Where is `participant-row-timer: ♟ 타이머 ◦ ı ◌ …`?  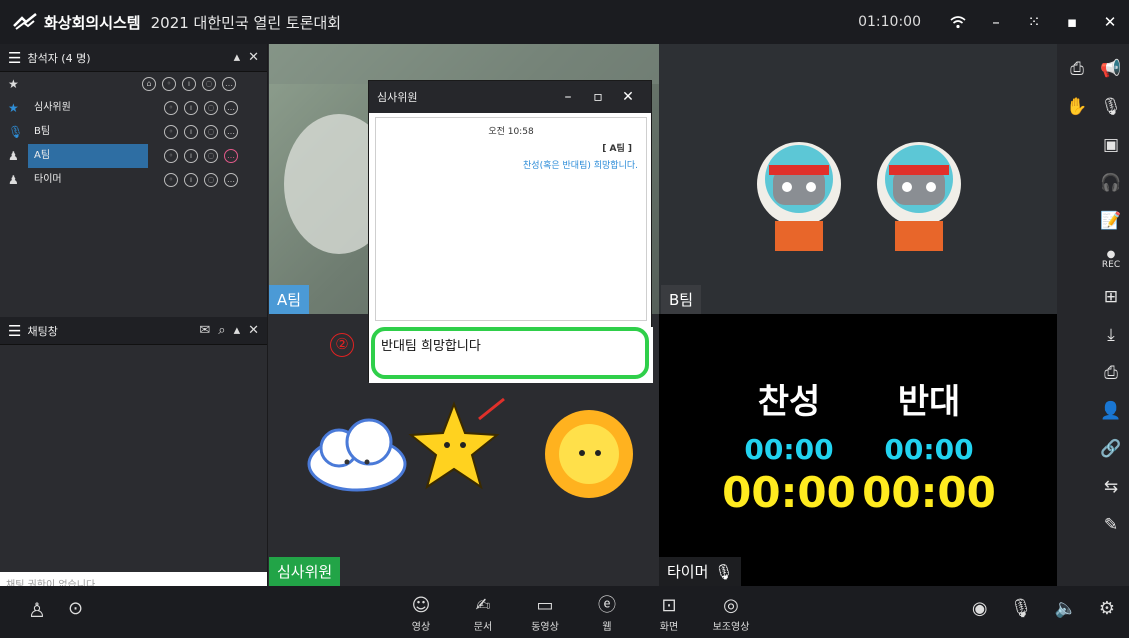
participant-row-timer: ♟ 타이머 ◦ ı ◌ … is located at coordinates (133, 180).